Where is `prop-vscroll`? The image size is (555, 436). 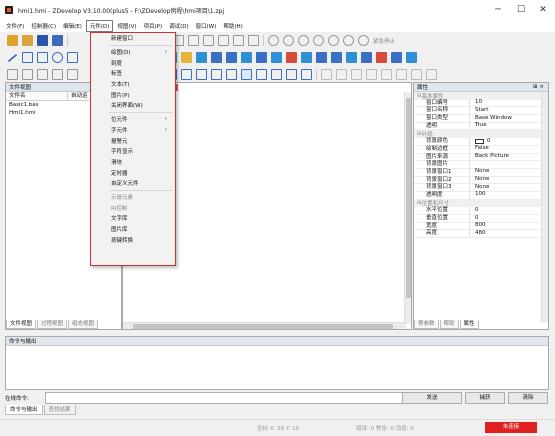
prop-vscroll is located at coordinates (544, 207).